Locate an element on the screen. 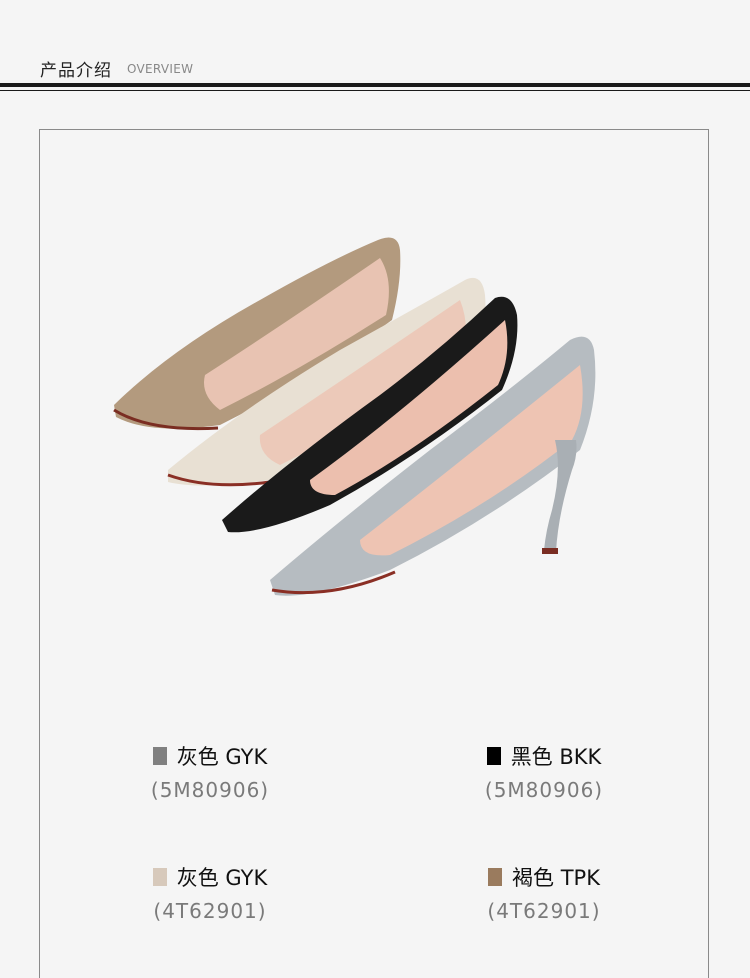 This screenshot has width=750, height=978. variant-item: 灰色 GYK (5M80906) is located at coordinates (210, 772).